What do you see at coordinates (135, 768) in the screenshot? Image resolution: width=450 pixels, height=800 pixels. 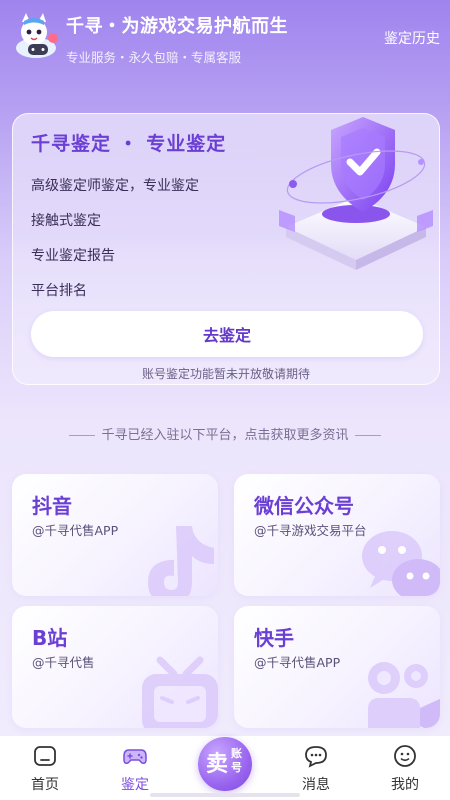 I see `nav-item-appraisal: 鉴定` at bounding box center [135, 768].